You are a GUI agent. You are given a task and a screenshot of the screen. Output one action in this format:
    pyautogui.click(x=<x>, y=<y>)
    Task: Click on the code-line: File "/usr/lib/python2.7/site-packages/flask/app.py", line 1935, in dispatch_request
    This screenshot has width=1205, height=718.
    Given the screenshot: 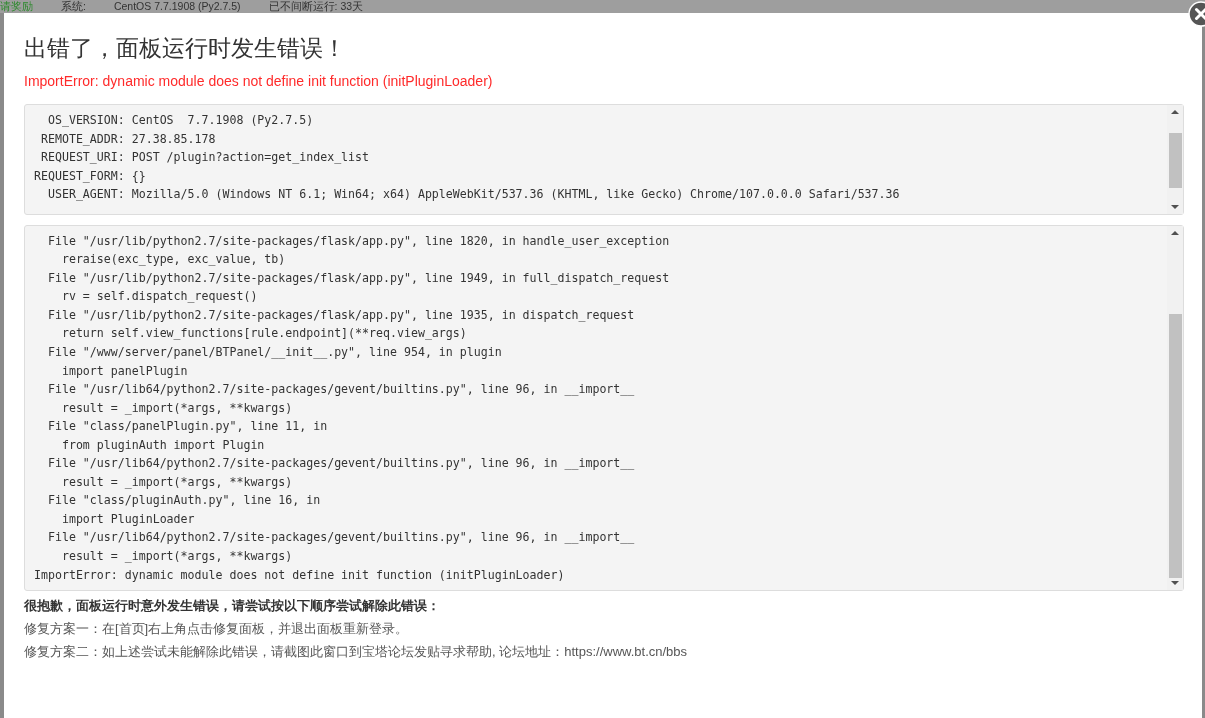 What is the action you would take?
    pyautogui.click(x=341, y=315)
    